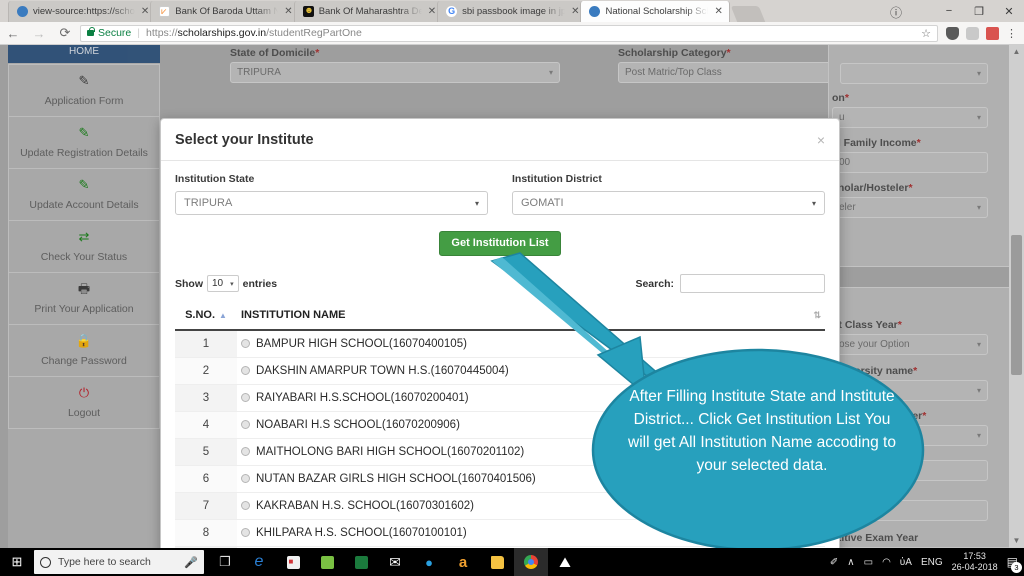 Image resolution: width=1024 pixels, height=576 pixels. Describe the element at coordinates (531, 344) in the screenshot. I see `row-institution: BAMPUR HIGH SCHOOL(16070400105)` at that location.